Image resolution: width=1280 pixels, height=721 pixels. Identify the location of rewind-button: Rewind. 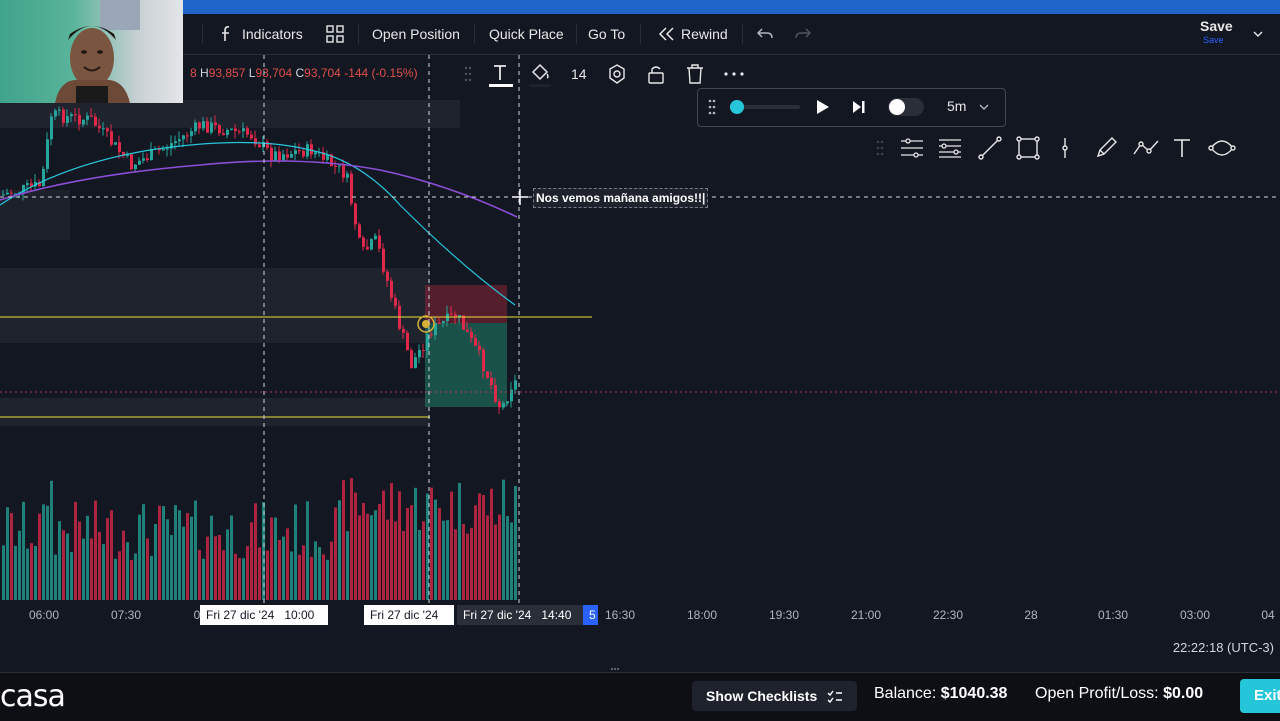
(704, 34).